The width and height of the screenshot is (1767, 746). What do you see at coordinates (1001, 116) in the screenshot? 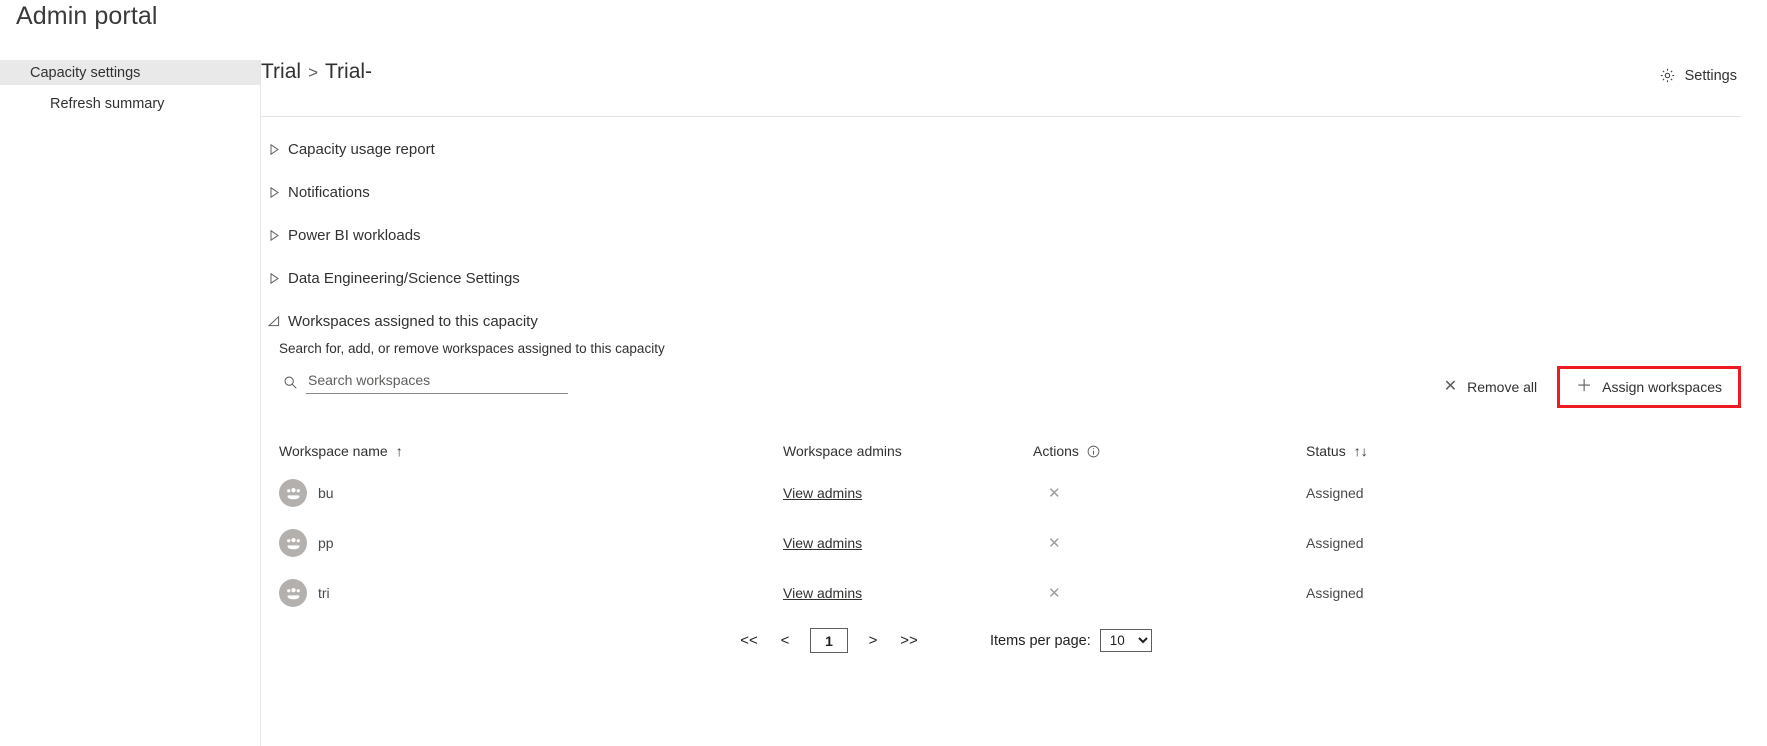
I see `header-divider` at bounding box center [1001, 116].